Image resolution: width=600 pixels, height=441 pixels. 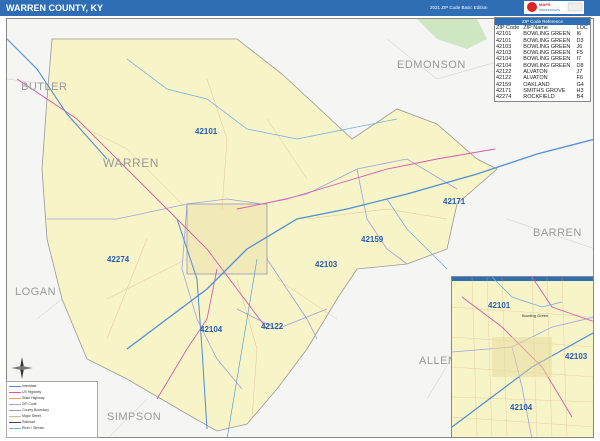 What do you see at coordinates (28, 422) in the screenshot?
I see `legend-label: Railroad` at bounding box center [28, 422].